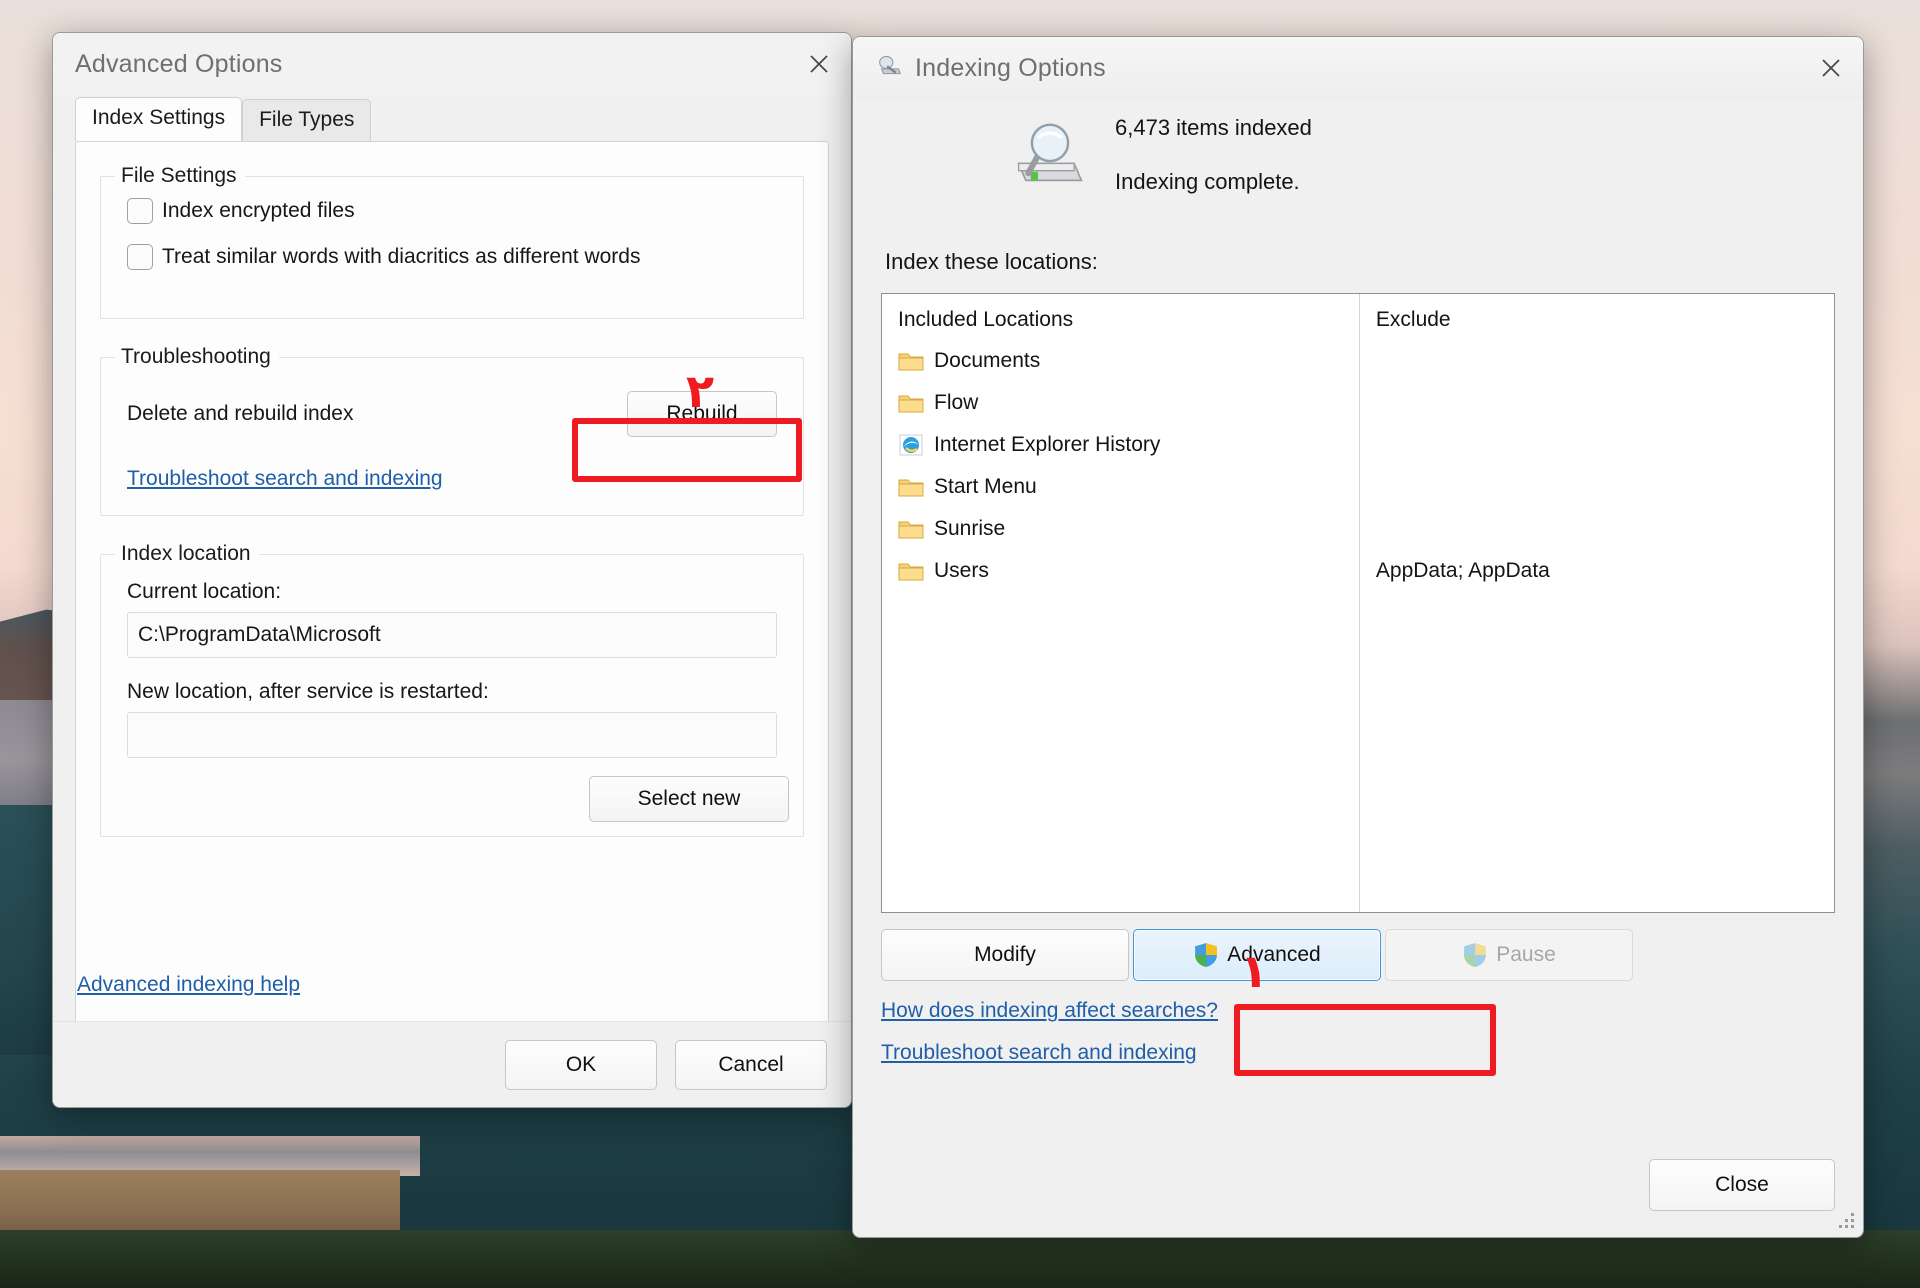 The height and width of the screenshot is (1288, 1920). What do you see at coordinates (458, 211) in the screenshot?
I see `checkbox-row-index-encrypted-files: Index encrypted files` at bounding box center [458, 211].